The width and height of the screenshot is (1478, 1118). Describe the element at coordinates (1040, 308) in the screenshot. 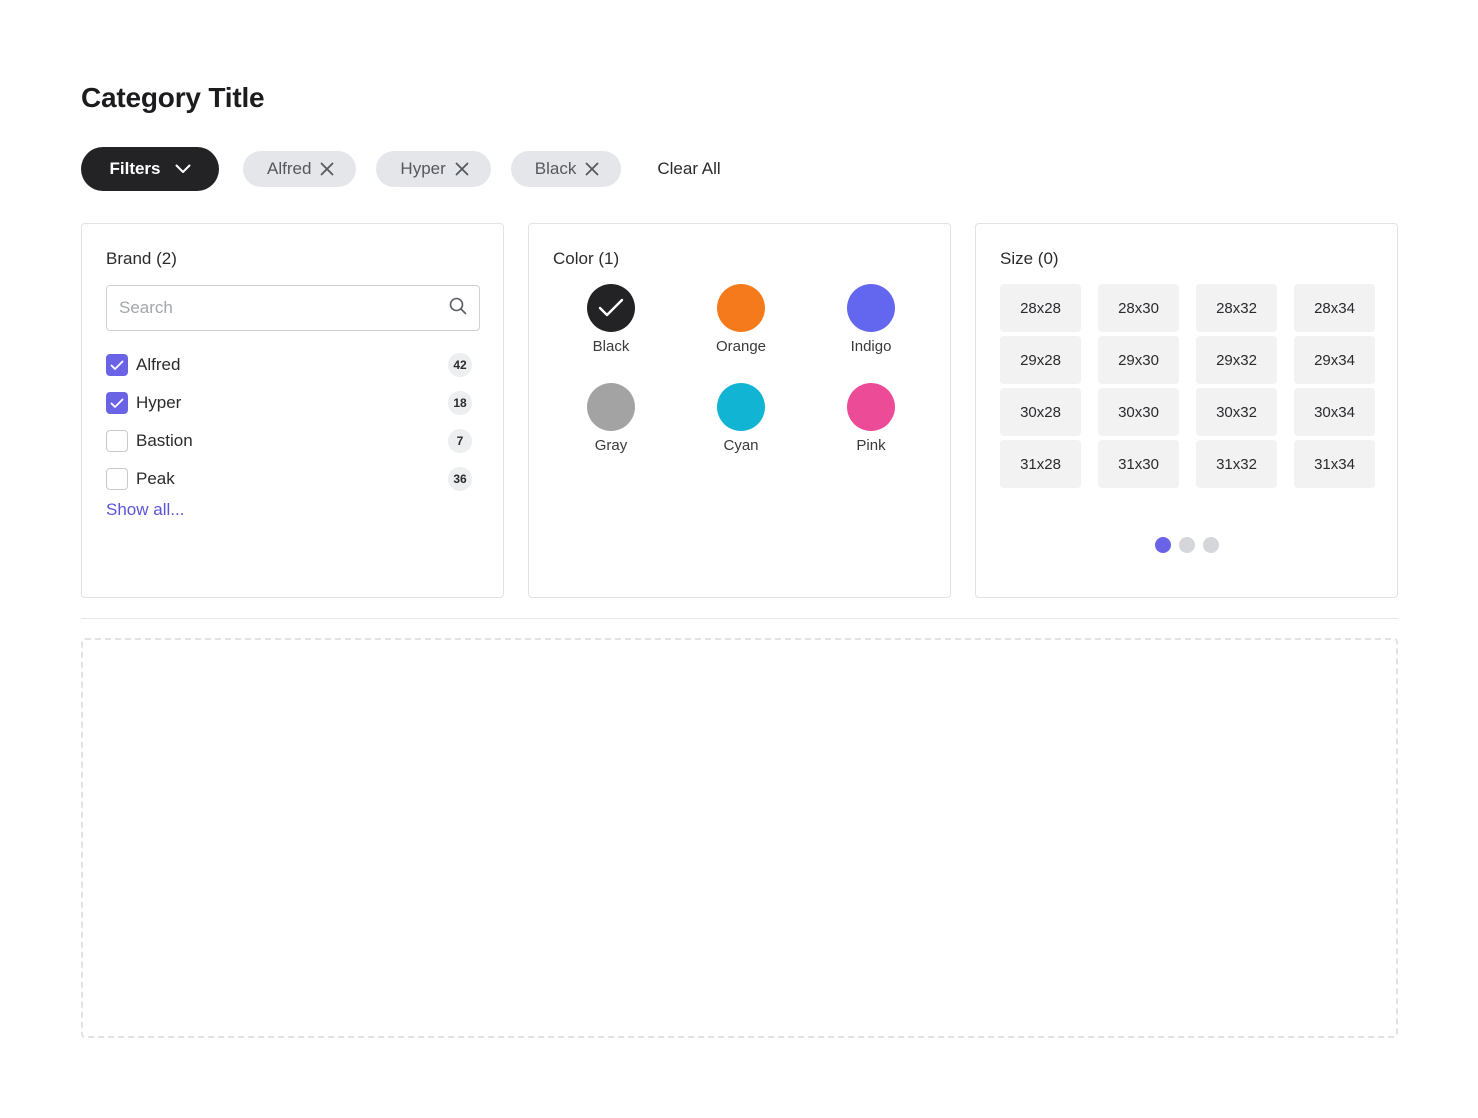

I see `size-option: 28x28` at that location.